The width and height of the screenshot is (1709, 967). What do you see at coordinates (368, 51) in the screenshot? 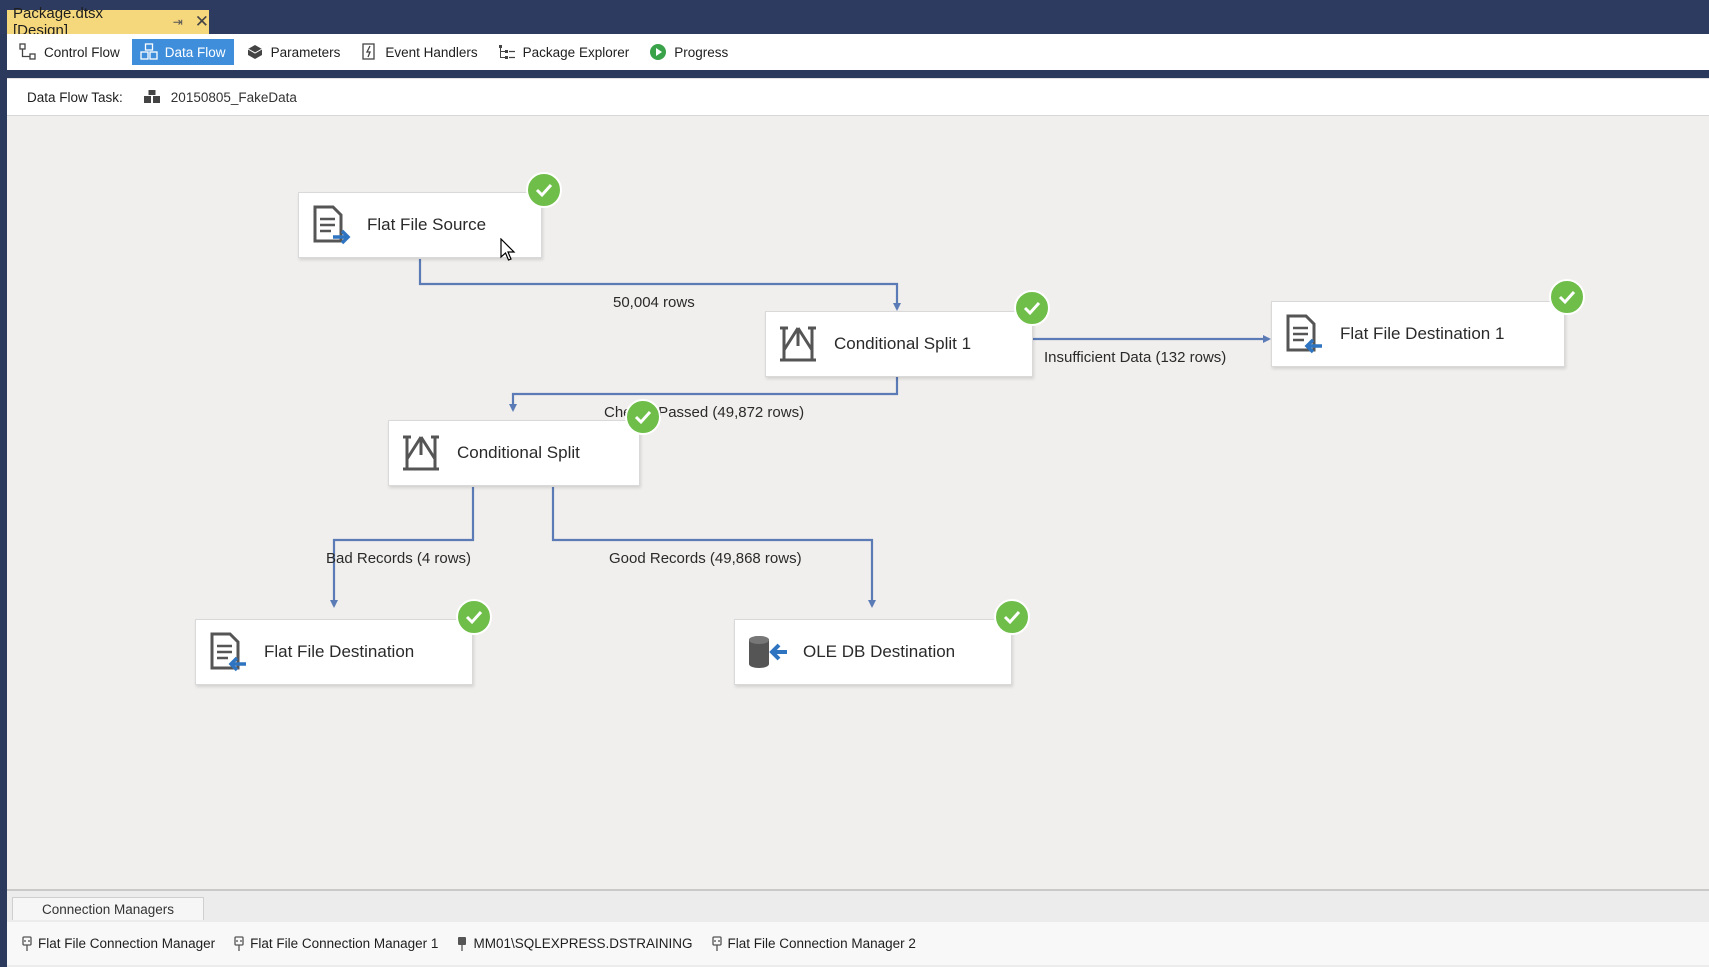
I see `event-handlers-icon` at bounding box center [368, 51].